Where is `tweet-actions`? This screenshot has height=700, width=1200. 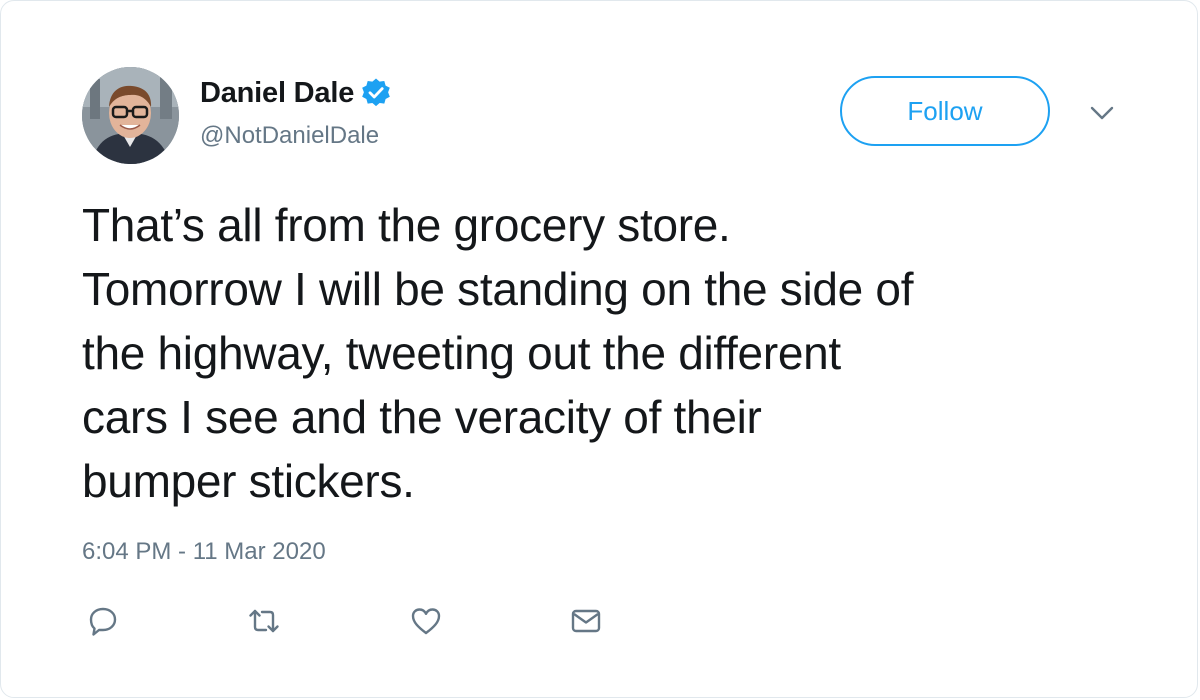
tweet-actions is located at coordinates (599, 621).